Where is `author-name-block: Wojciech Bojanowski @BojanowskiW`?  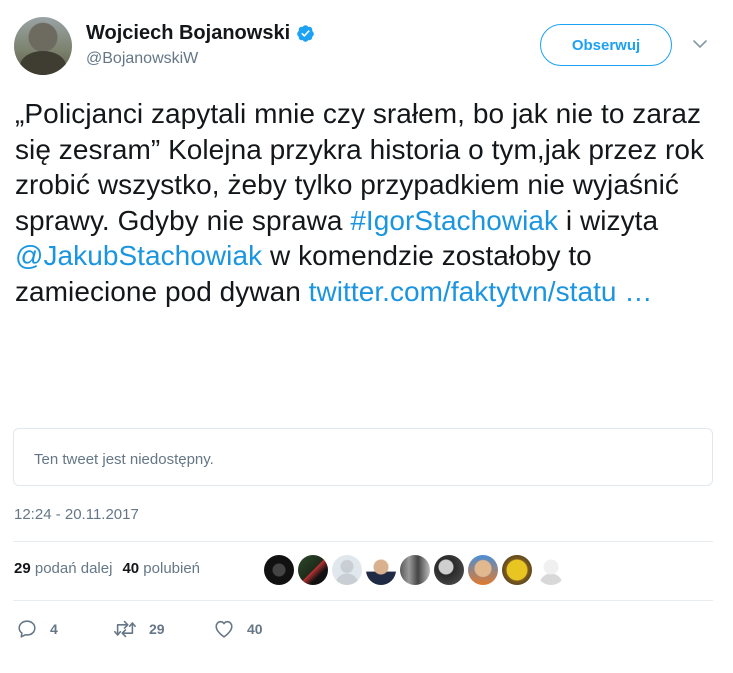 author-name-block: Wojciech Bojanowski @BojanowskiW is located at coordinates (200, 44).